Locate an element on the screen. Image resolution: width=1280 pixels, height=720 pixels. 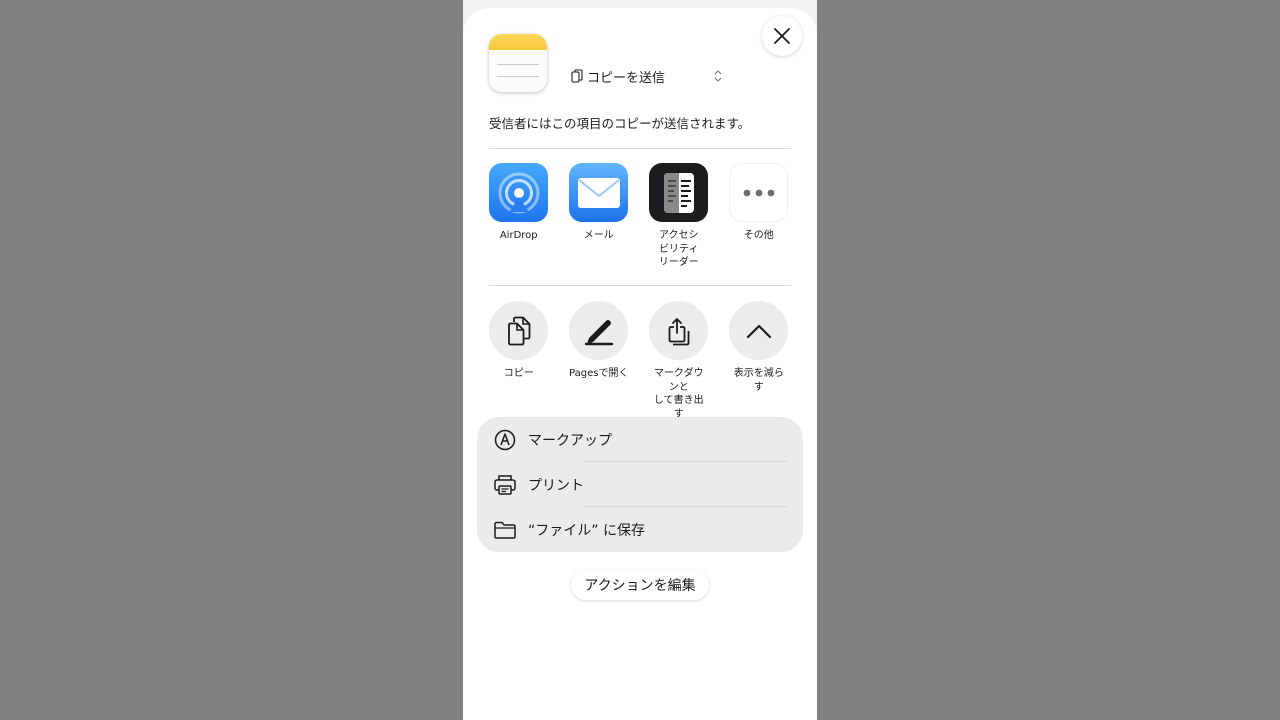
document-copy-icon is located at coordinates (577, 76).